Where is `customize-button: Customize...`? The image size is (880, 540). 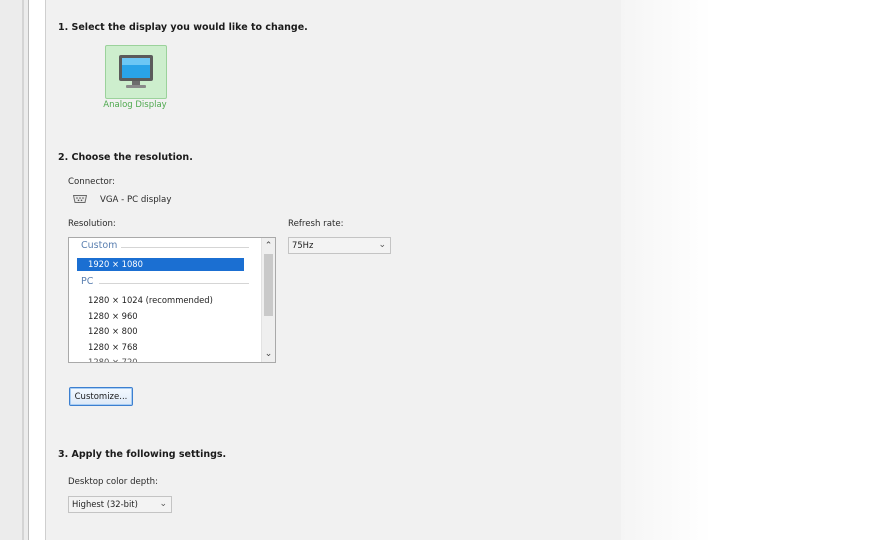 customize-button: Customize... is located at coordinates (101, 396).